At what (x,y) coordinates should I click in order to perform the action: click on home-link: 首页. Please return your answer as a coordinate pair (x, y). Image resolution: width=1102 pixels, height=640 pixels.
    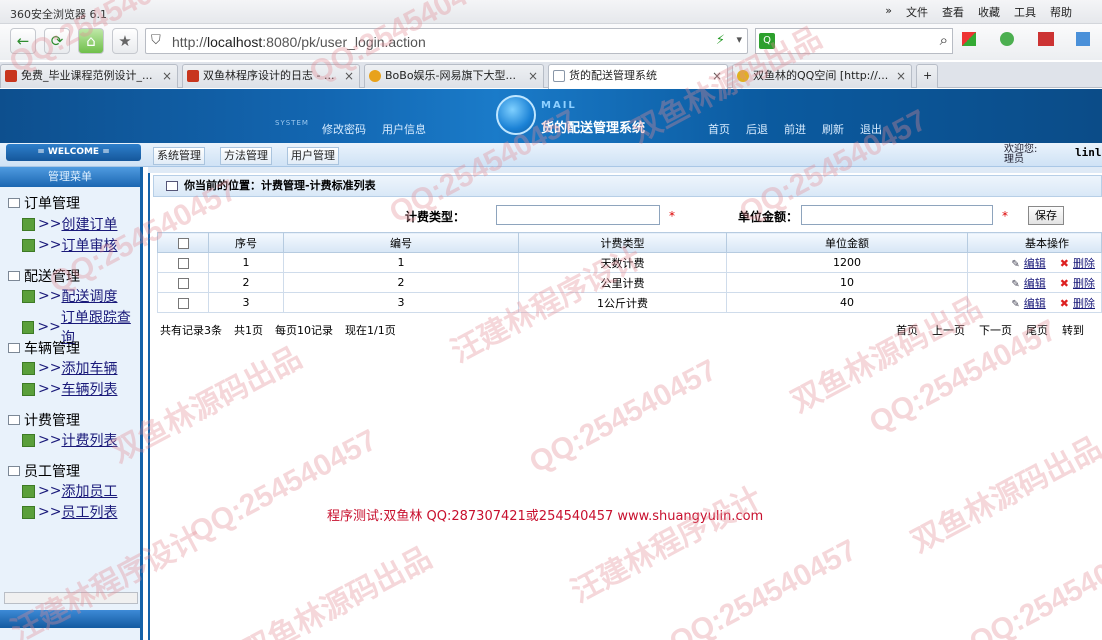
    Looking at the image, I should click on (719, 129).